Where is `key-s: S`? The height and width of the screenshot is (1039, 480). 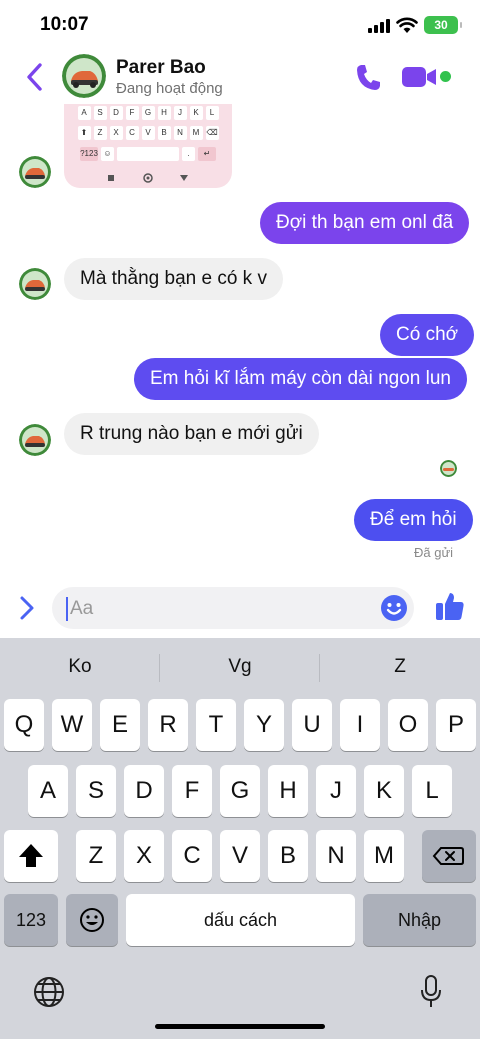 key-s: S is located at coordinates (96, 791).